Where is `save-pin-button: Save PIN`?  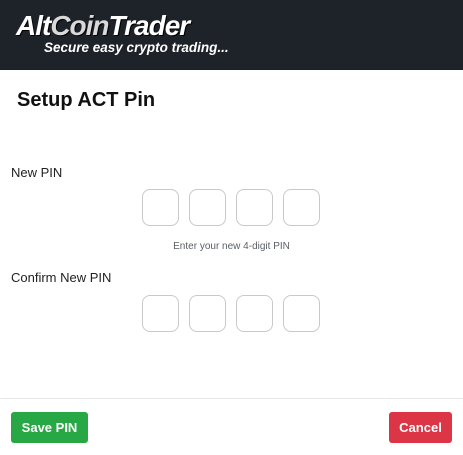
save-pin-button: Save PIN is located at coordinates (49, 427).